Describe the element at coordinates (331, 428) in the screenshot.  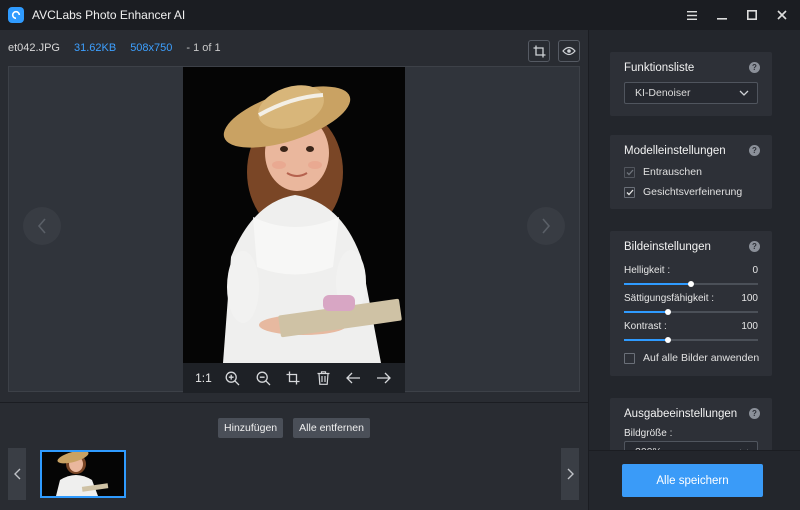
I see `remove-all-button: Alle entfernen` at that location.